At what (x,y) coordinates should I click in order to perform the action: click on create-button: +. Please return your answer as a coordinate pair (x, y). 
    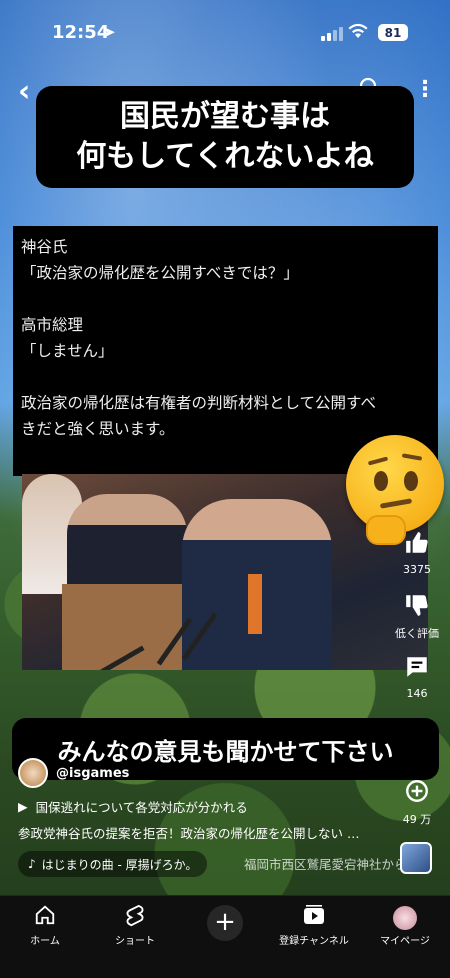
    Looking at the image, I should click on (225, 923).